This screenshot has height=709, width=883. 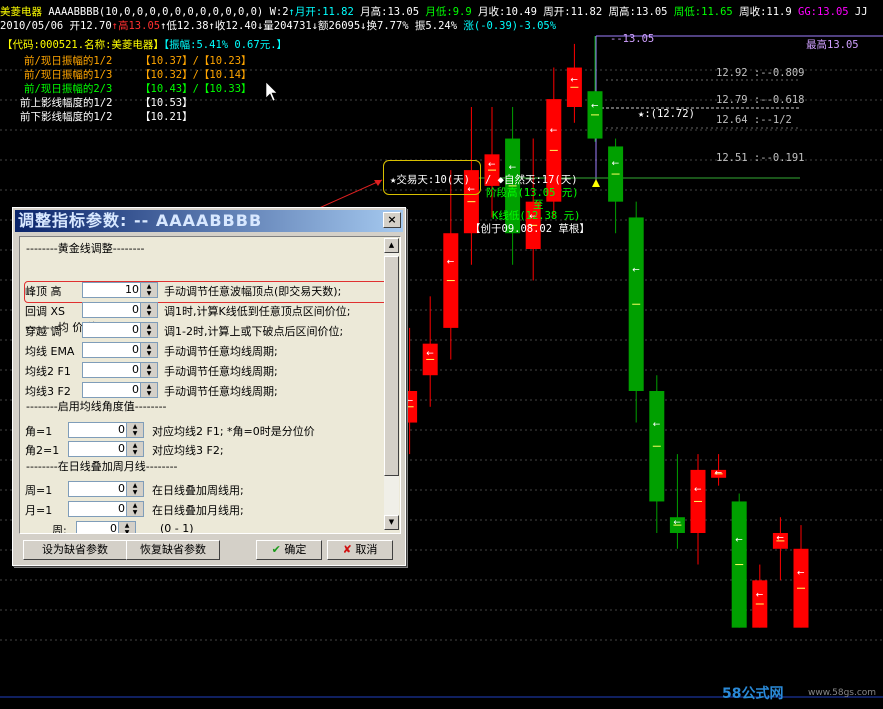 What do you see at coordinates (384, 26) in the screenshot?
I see `header-field: ↓换7.77%` at bounding box center [384, 26].